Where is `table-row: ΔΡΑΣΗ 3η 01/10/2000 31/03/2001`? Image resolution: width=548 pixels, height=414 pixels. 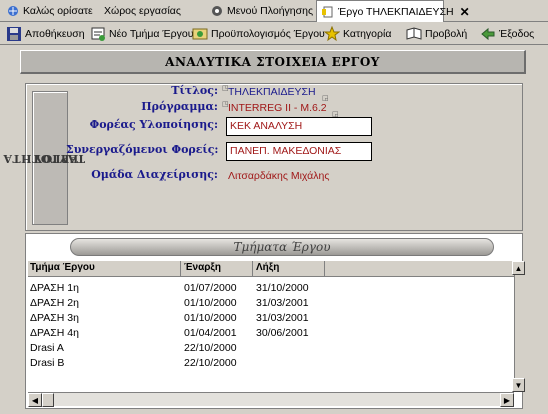 table-row: ΔΡΑΣΗ 3η 01/10/2000 31/03/2001 is located at coordinates (271, 319).